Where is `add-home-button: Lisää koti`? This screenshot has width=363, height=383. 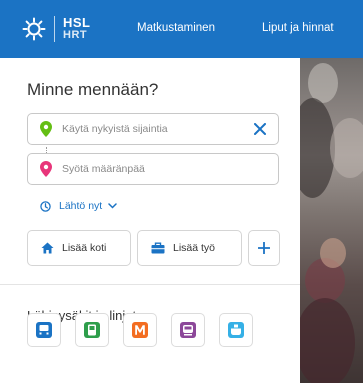 add-home-button: Lisää koti is located at coordinates (79, 248).